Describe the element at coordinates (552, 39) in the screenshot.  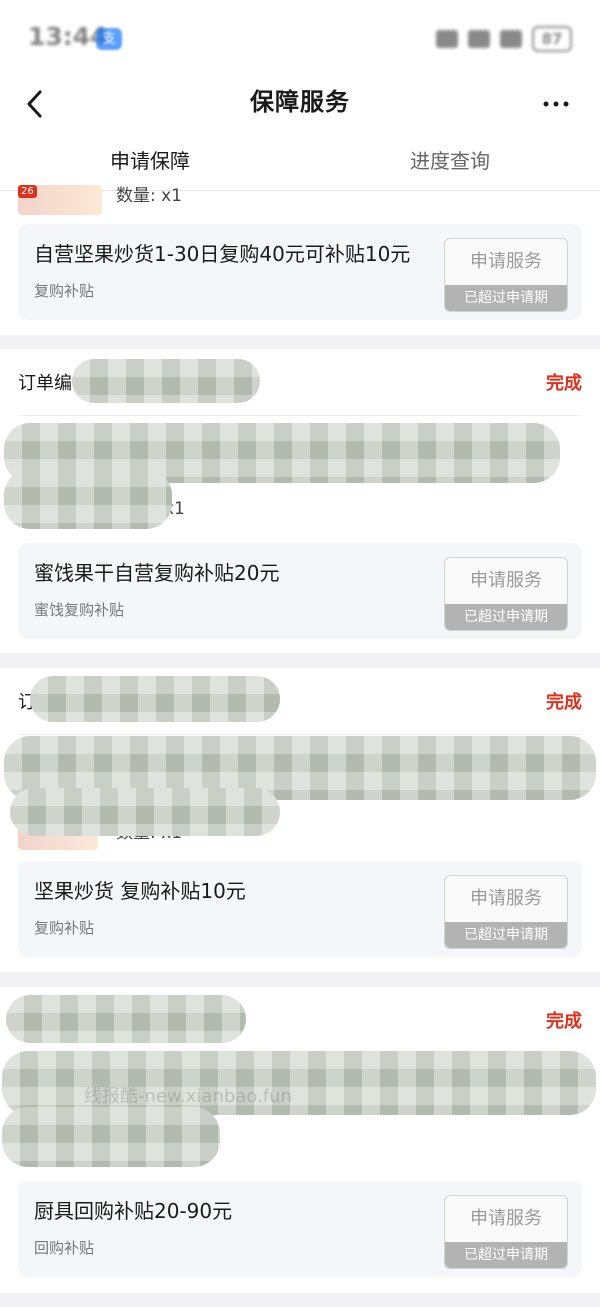
I see `battery-icon: 87` at that location.